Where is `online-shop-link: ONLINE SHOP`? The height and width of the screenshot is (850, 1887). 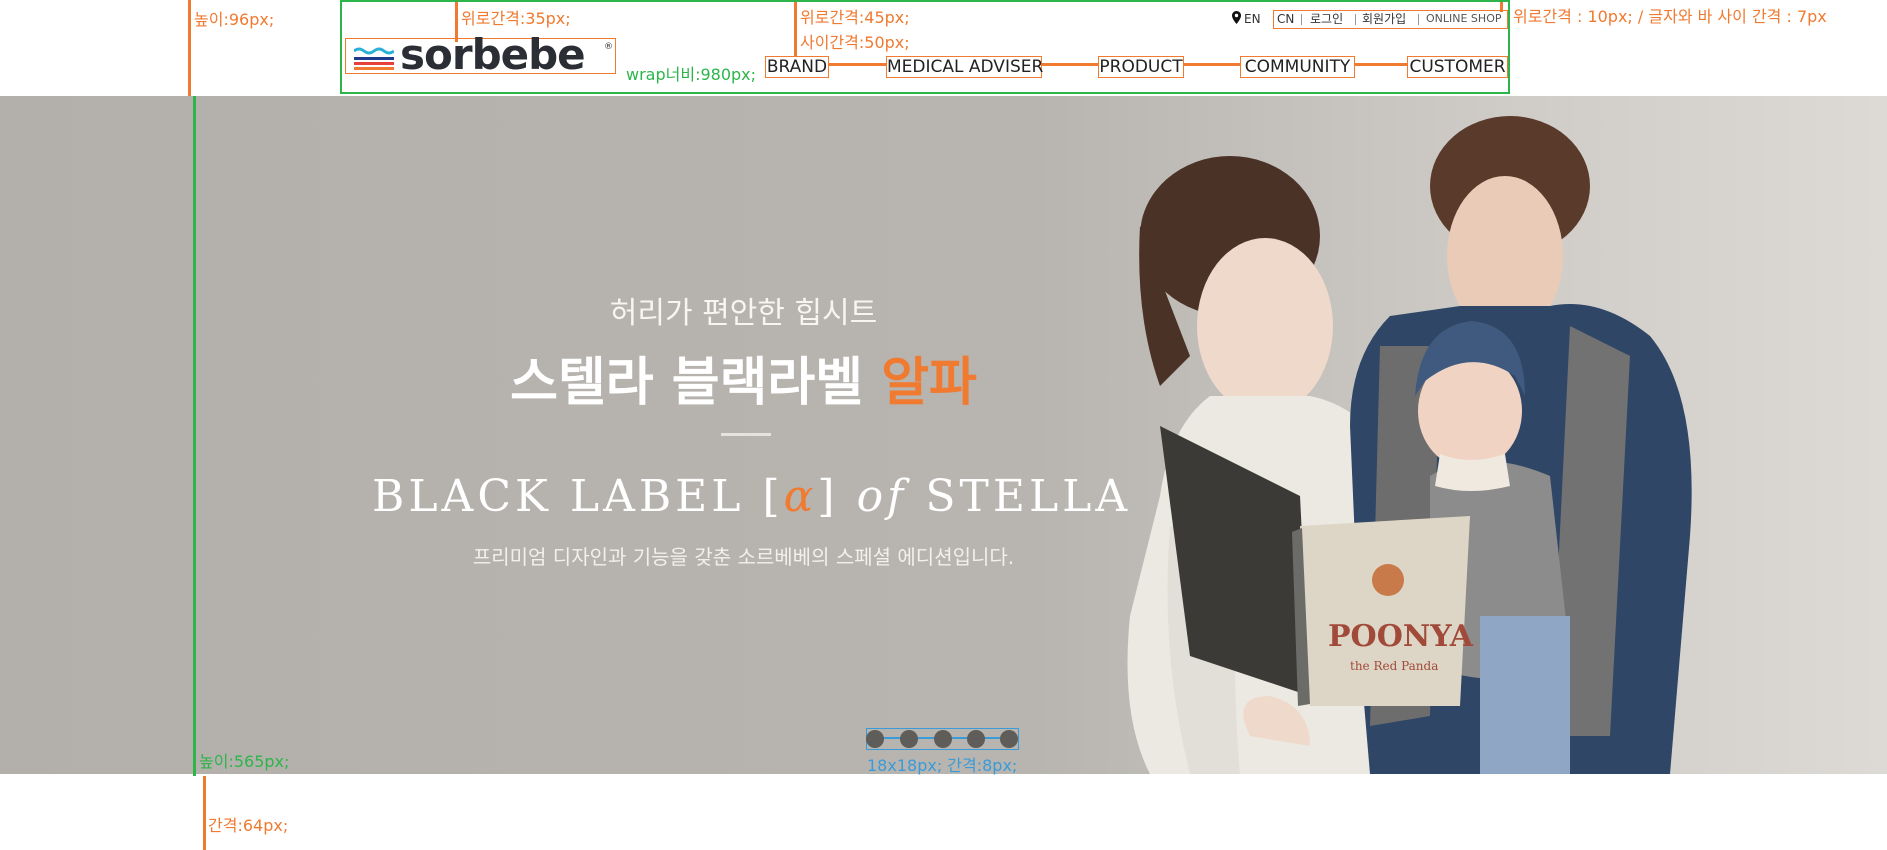
online-shop-link: ONLINE SHOP is located at coordinates (1463, 19).